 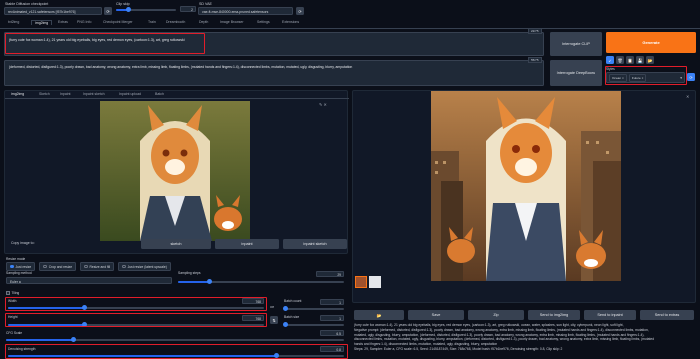 What do you see at coordinates (535, 60) in the screenshot?
I see `negative-token-counter: 55/75` at bounding box center [535, 60].